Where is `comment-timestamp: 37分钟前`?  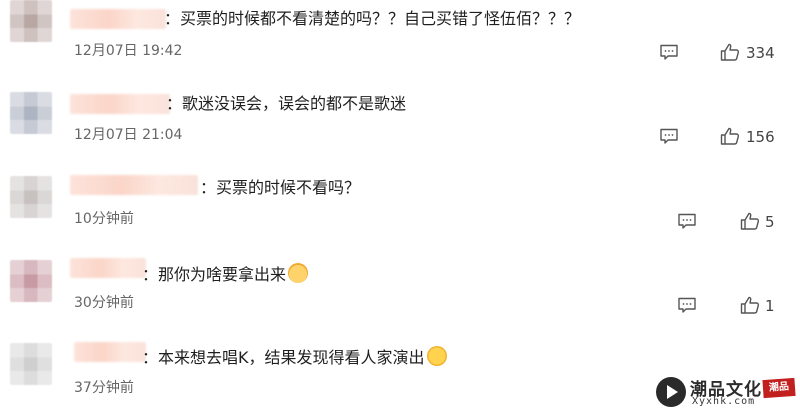 comment-timestamp: 37分钟前 is located at coordinates (104, 388).